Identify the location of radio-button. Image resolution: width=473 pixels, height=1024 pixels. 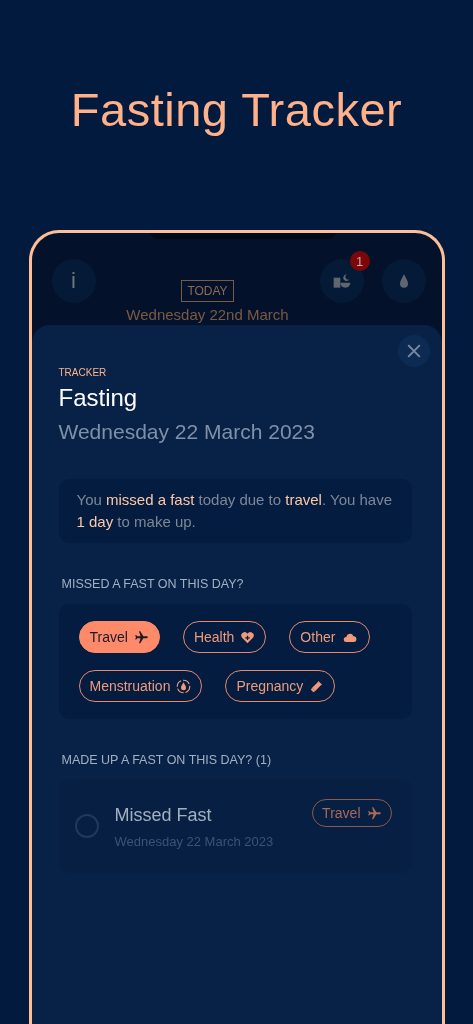
(86, 826).